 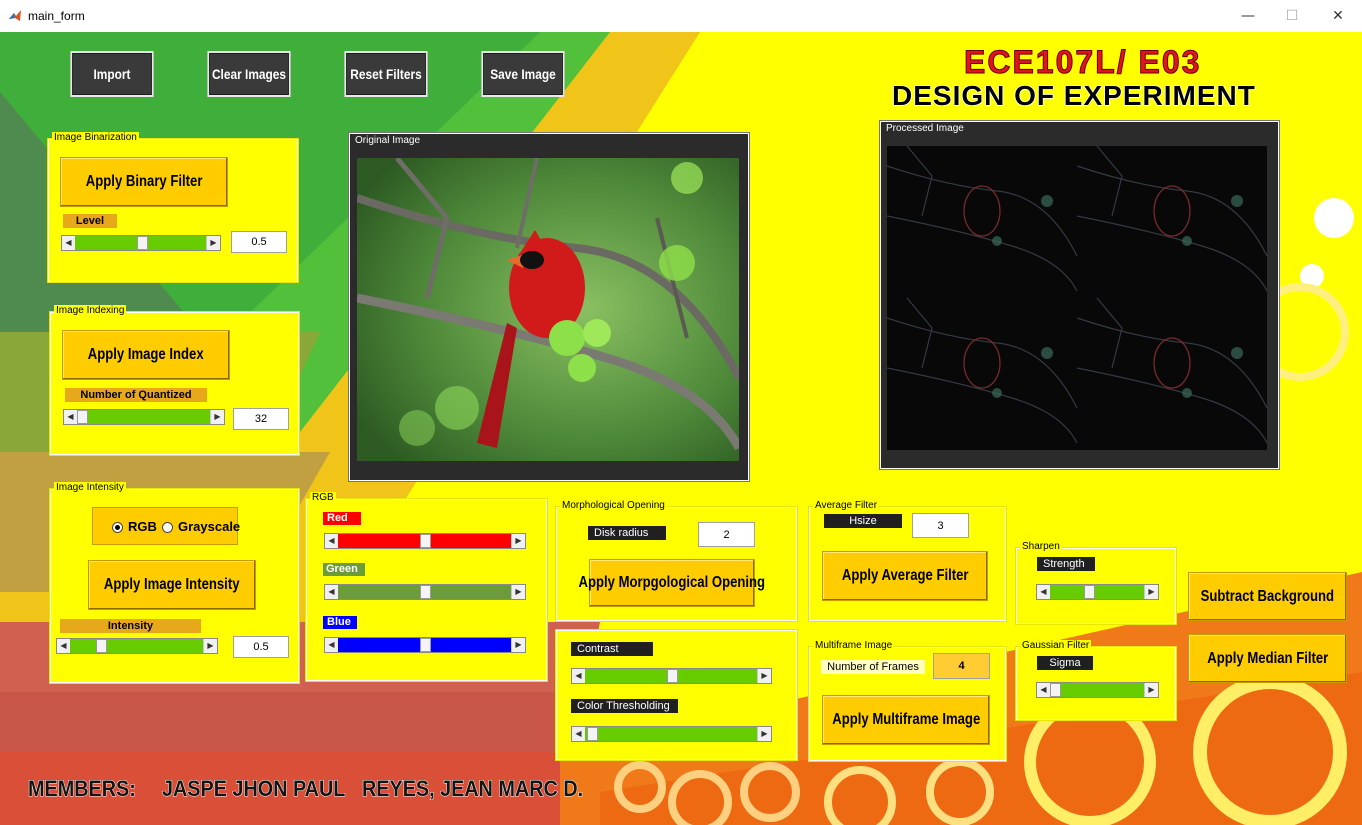 I want to click on matlab-icon, so click(x=15, y=15).